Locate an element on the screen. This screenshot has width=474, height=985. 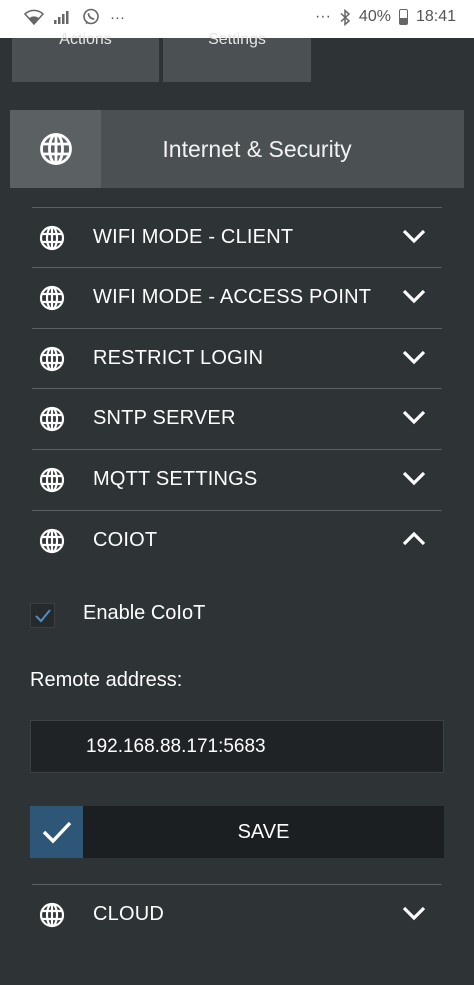
actions-tile: Actions is located at coordinates (85, 57).